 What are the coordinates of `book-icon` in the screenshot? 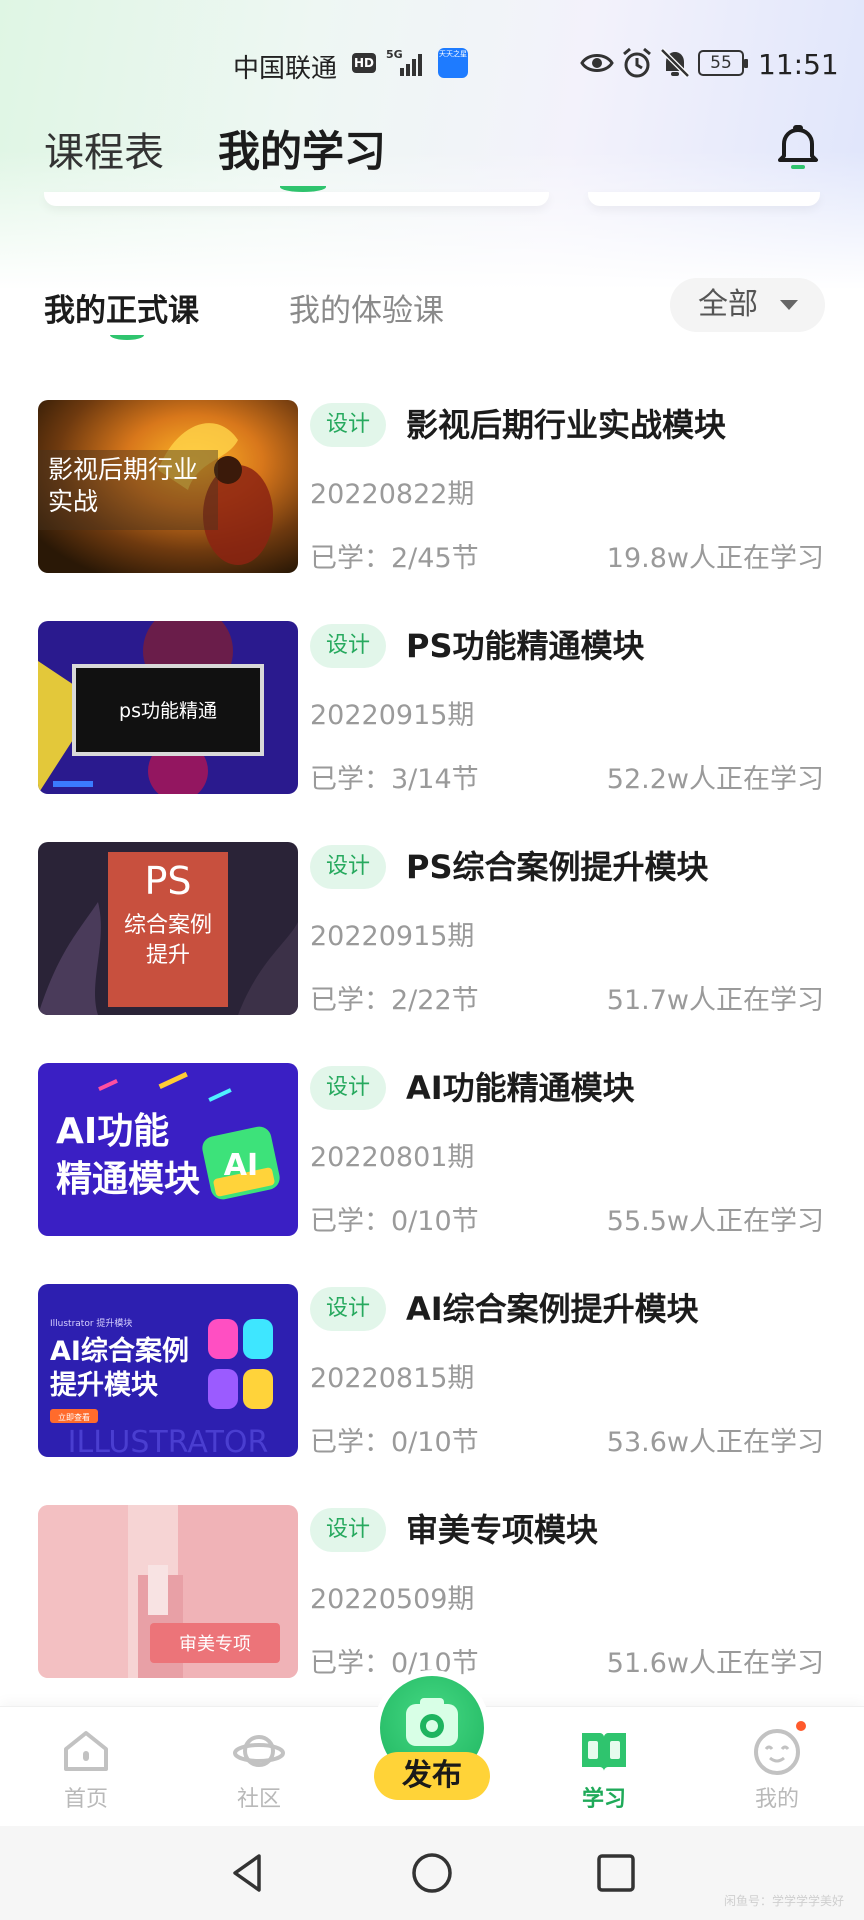 It's located at (604, 1752).